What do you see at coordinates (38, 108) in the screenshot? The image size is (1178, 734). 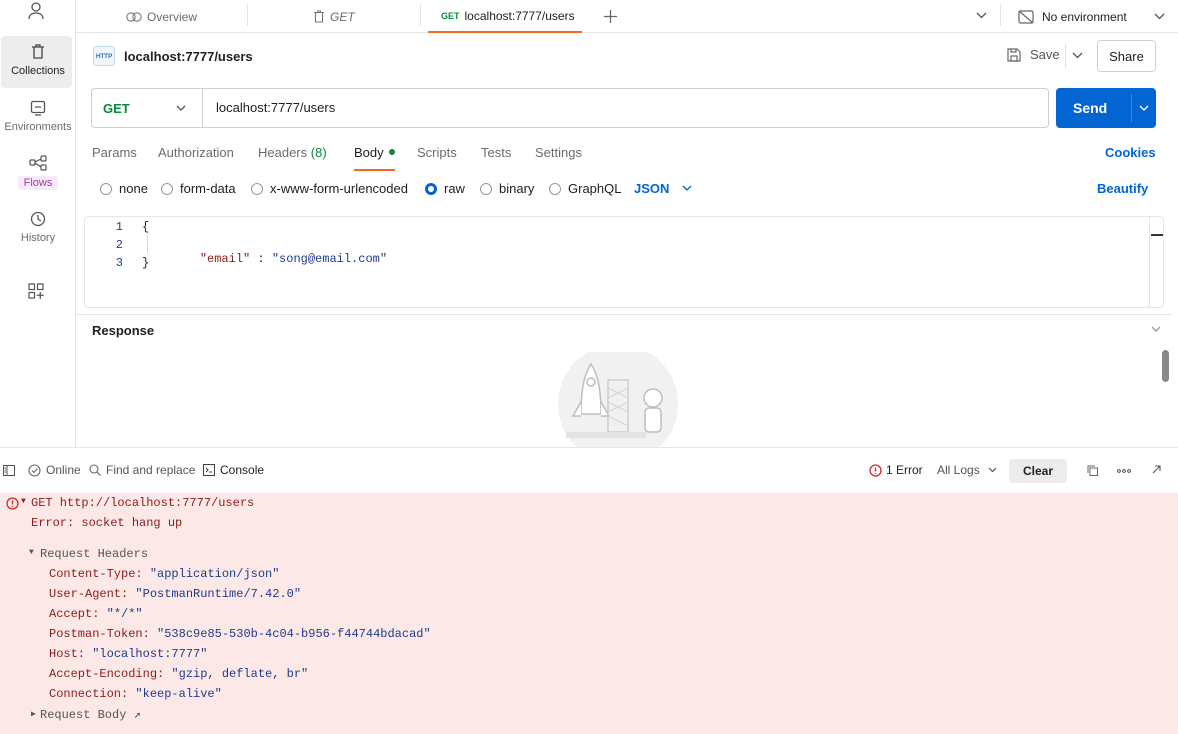 I see `environments-icon` at bounding box center [38, 108].